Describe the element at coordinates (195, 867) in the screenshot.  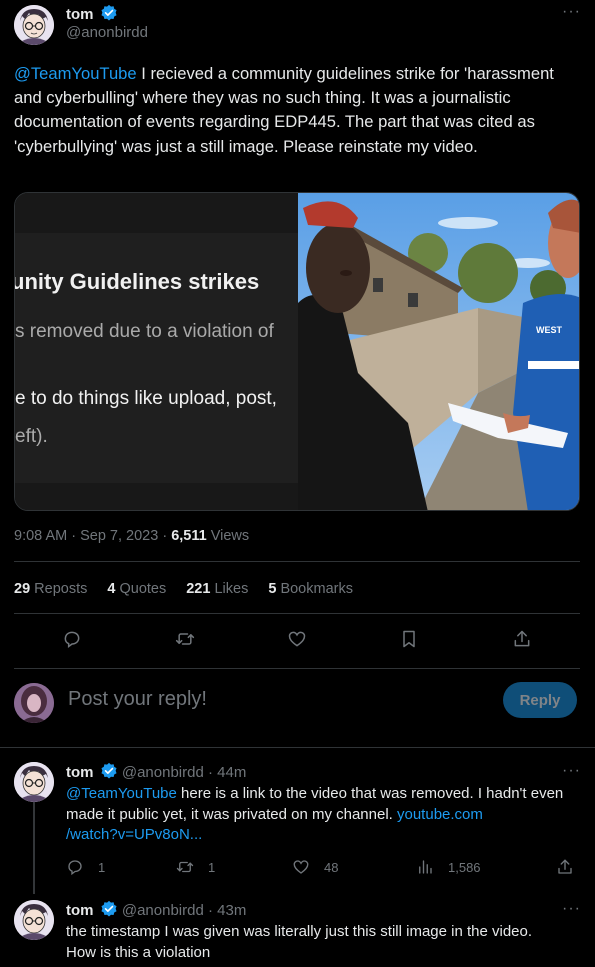
I see `reply-repost-action: 1` at that location.